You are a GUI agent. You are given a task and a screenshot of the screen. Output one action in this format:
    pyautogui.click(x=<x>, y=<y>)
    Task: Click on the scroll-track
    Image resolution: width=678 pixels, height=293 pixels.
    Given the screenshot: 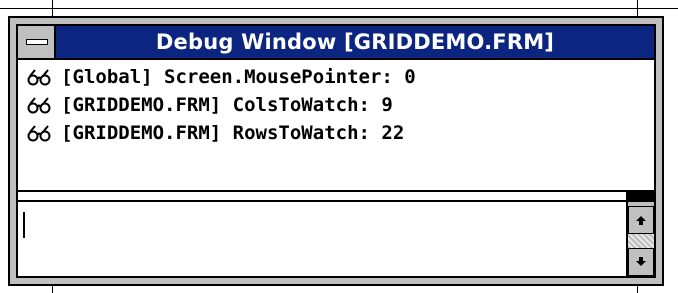 What is the action you would take?
    pyautogui.click(x=641, y=241)
    